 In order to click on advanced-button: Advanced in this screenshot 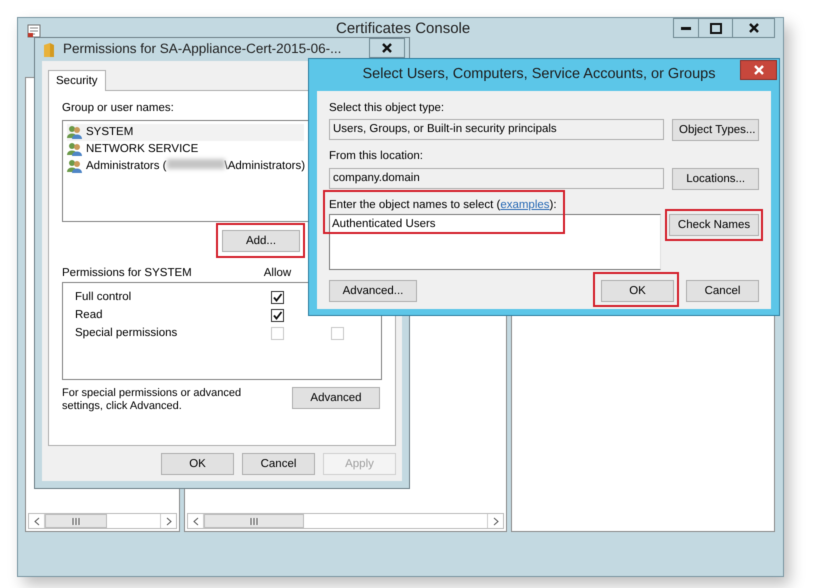, I will do `click(336, 398)`.